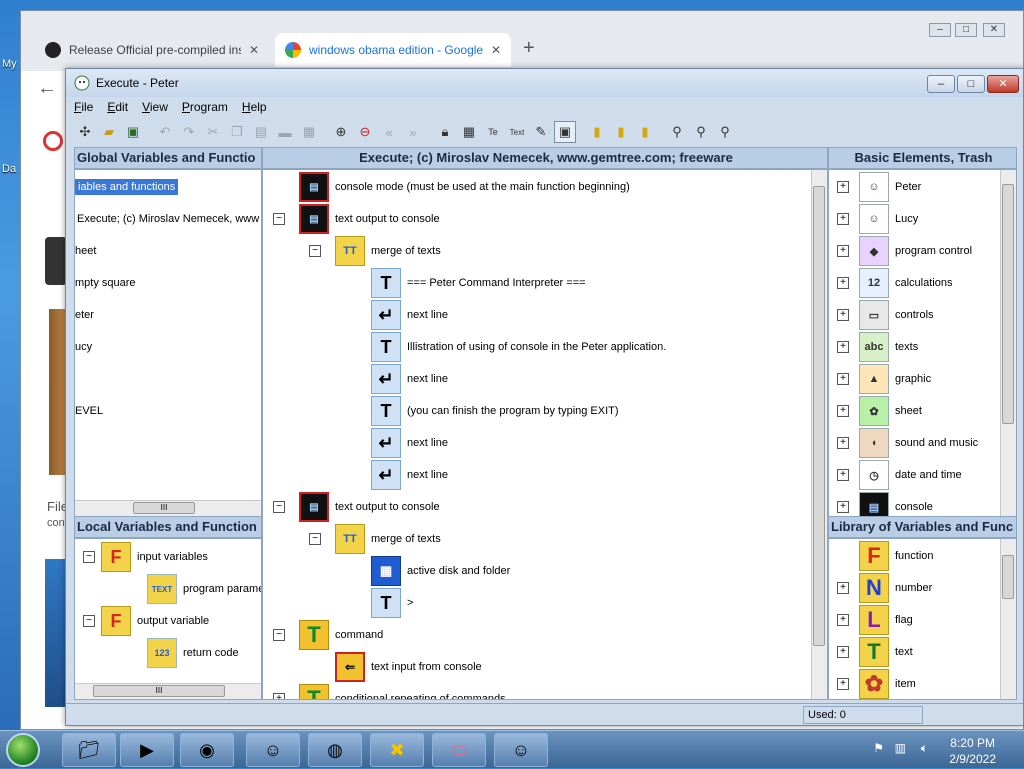 This screenshot has height=769, width=1024. Describe the element at coordinates (165, 132) in the screenshot. I see `undo-icon: ↶` at that location.